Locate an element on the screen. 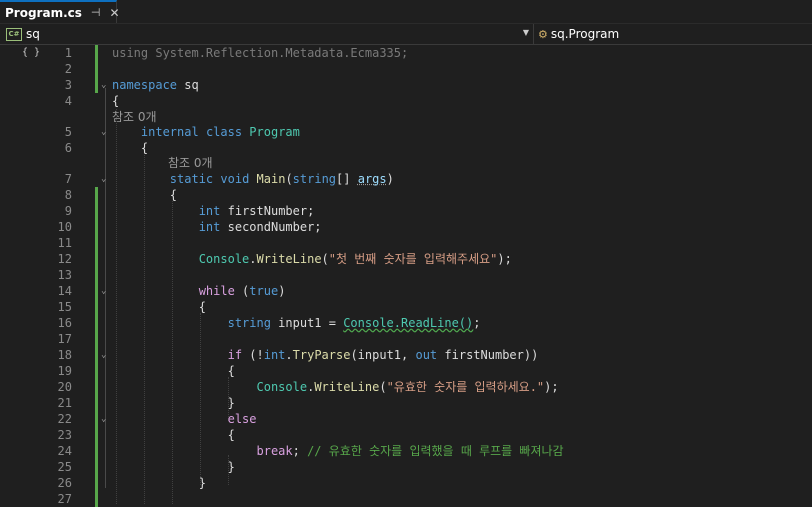 This screenshot has height=507, width=812. code-token: WriteLine is located at coordinates (289, 259).